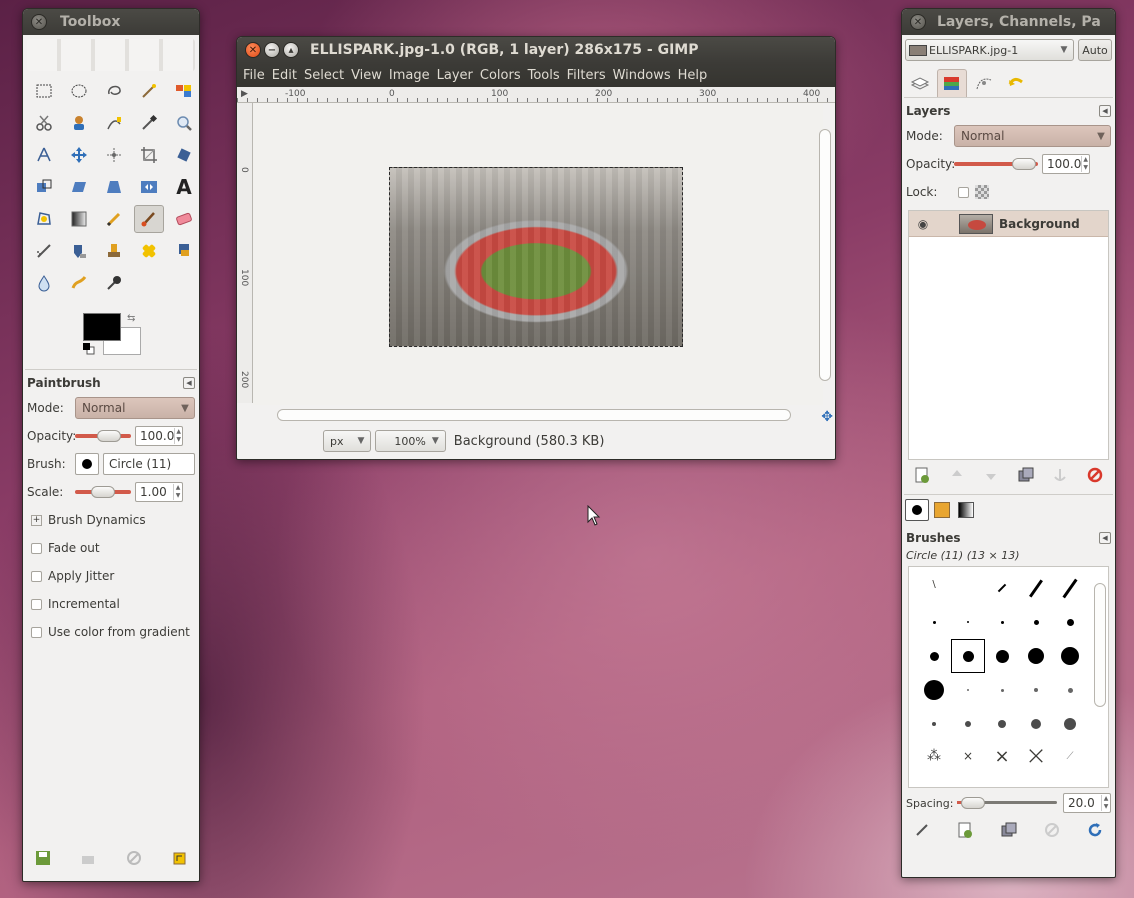 The width and height of the screenshot is (1134, 898). Describe the element at coordinates (114, 219) in the screenshot. I see `pencil-icon` at that location.